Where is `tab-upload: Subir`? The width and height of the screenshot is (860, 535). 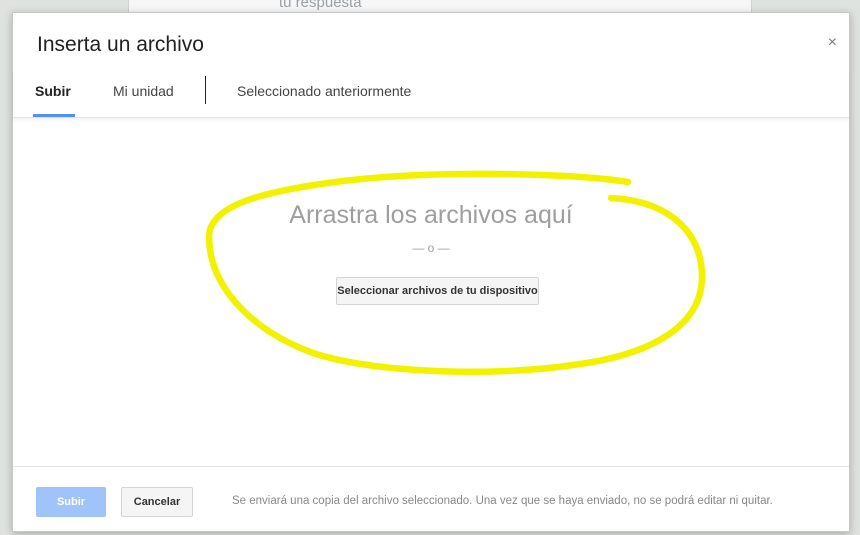
tab-upload: Subir is located at coordinates (53, 91).